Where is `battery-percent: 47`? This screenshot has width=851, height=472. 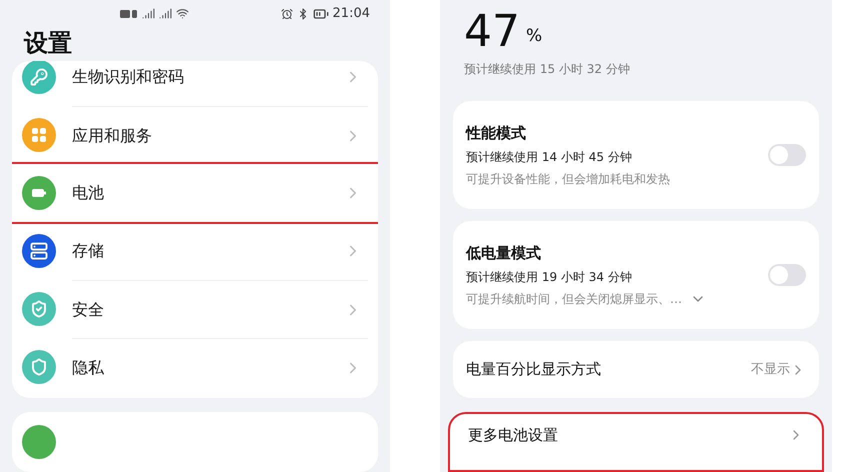 battery-percent: 47 is located at coordinates (492, 32).